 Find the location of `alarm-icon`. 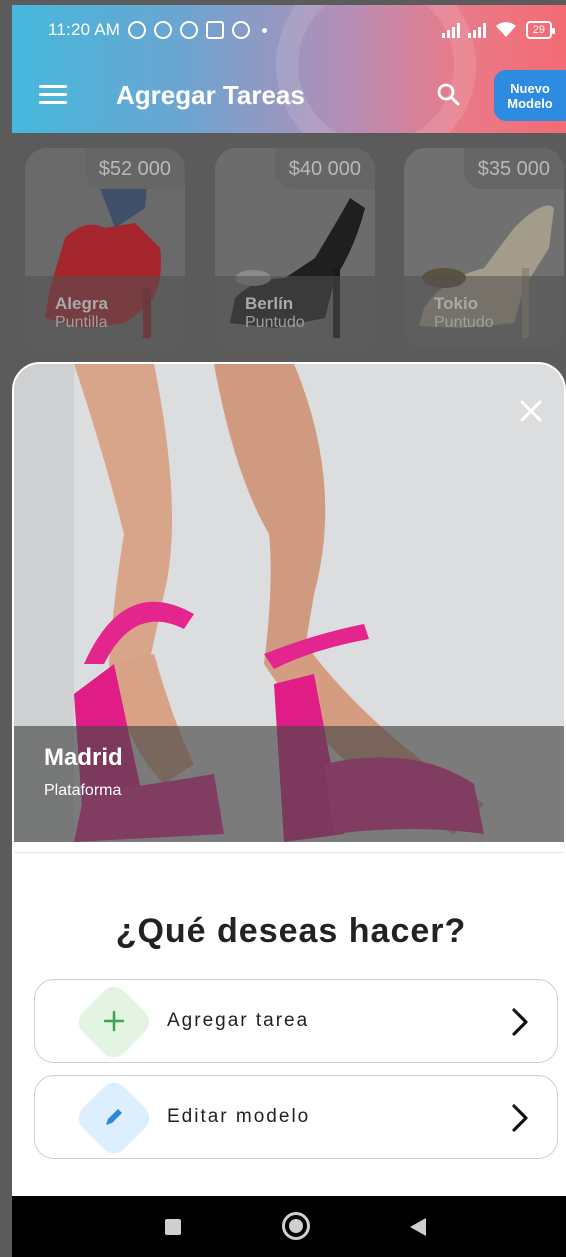

alarm-icon is located at coordinates (163, 30).